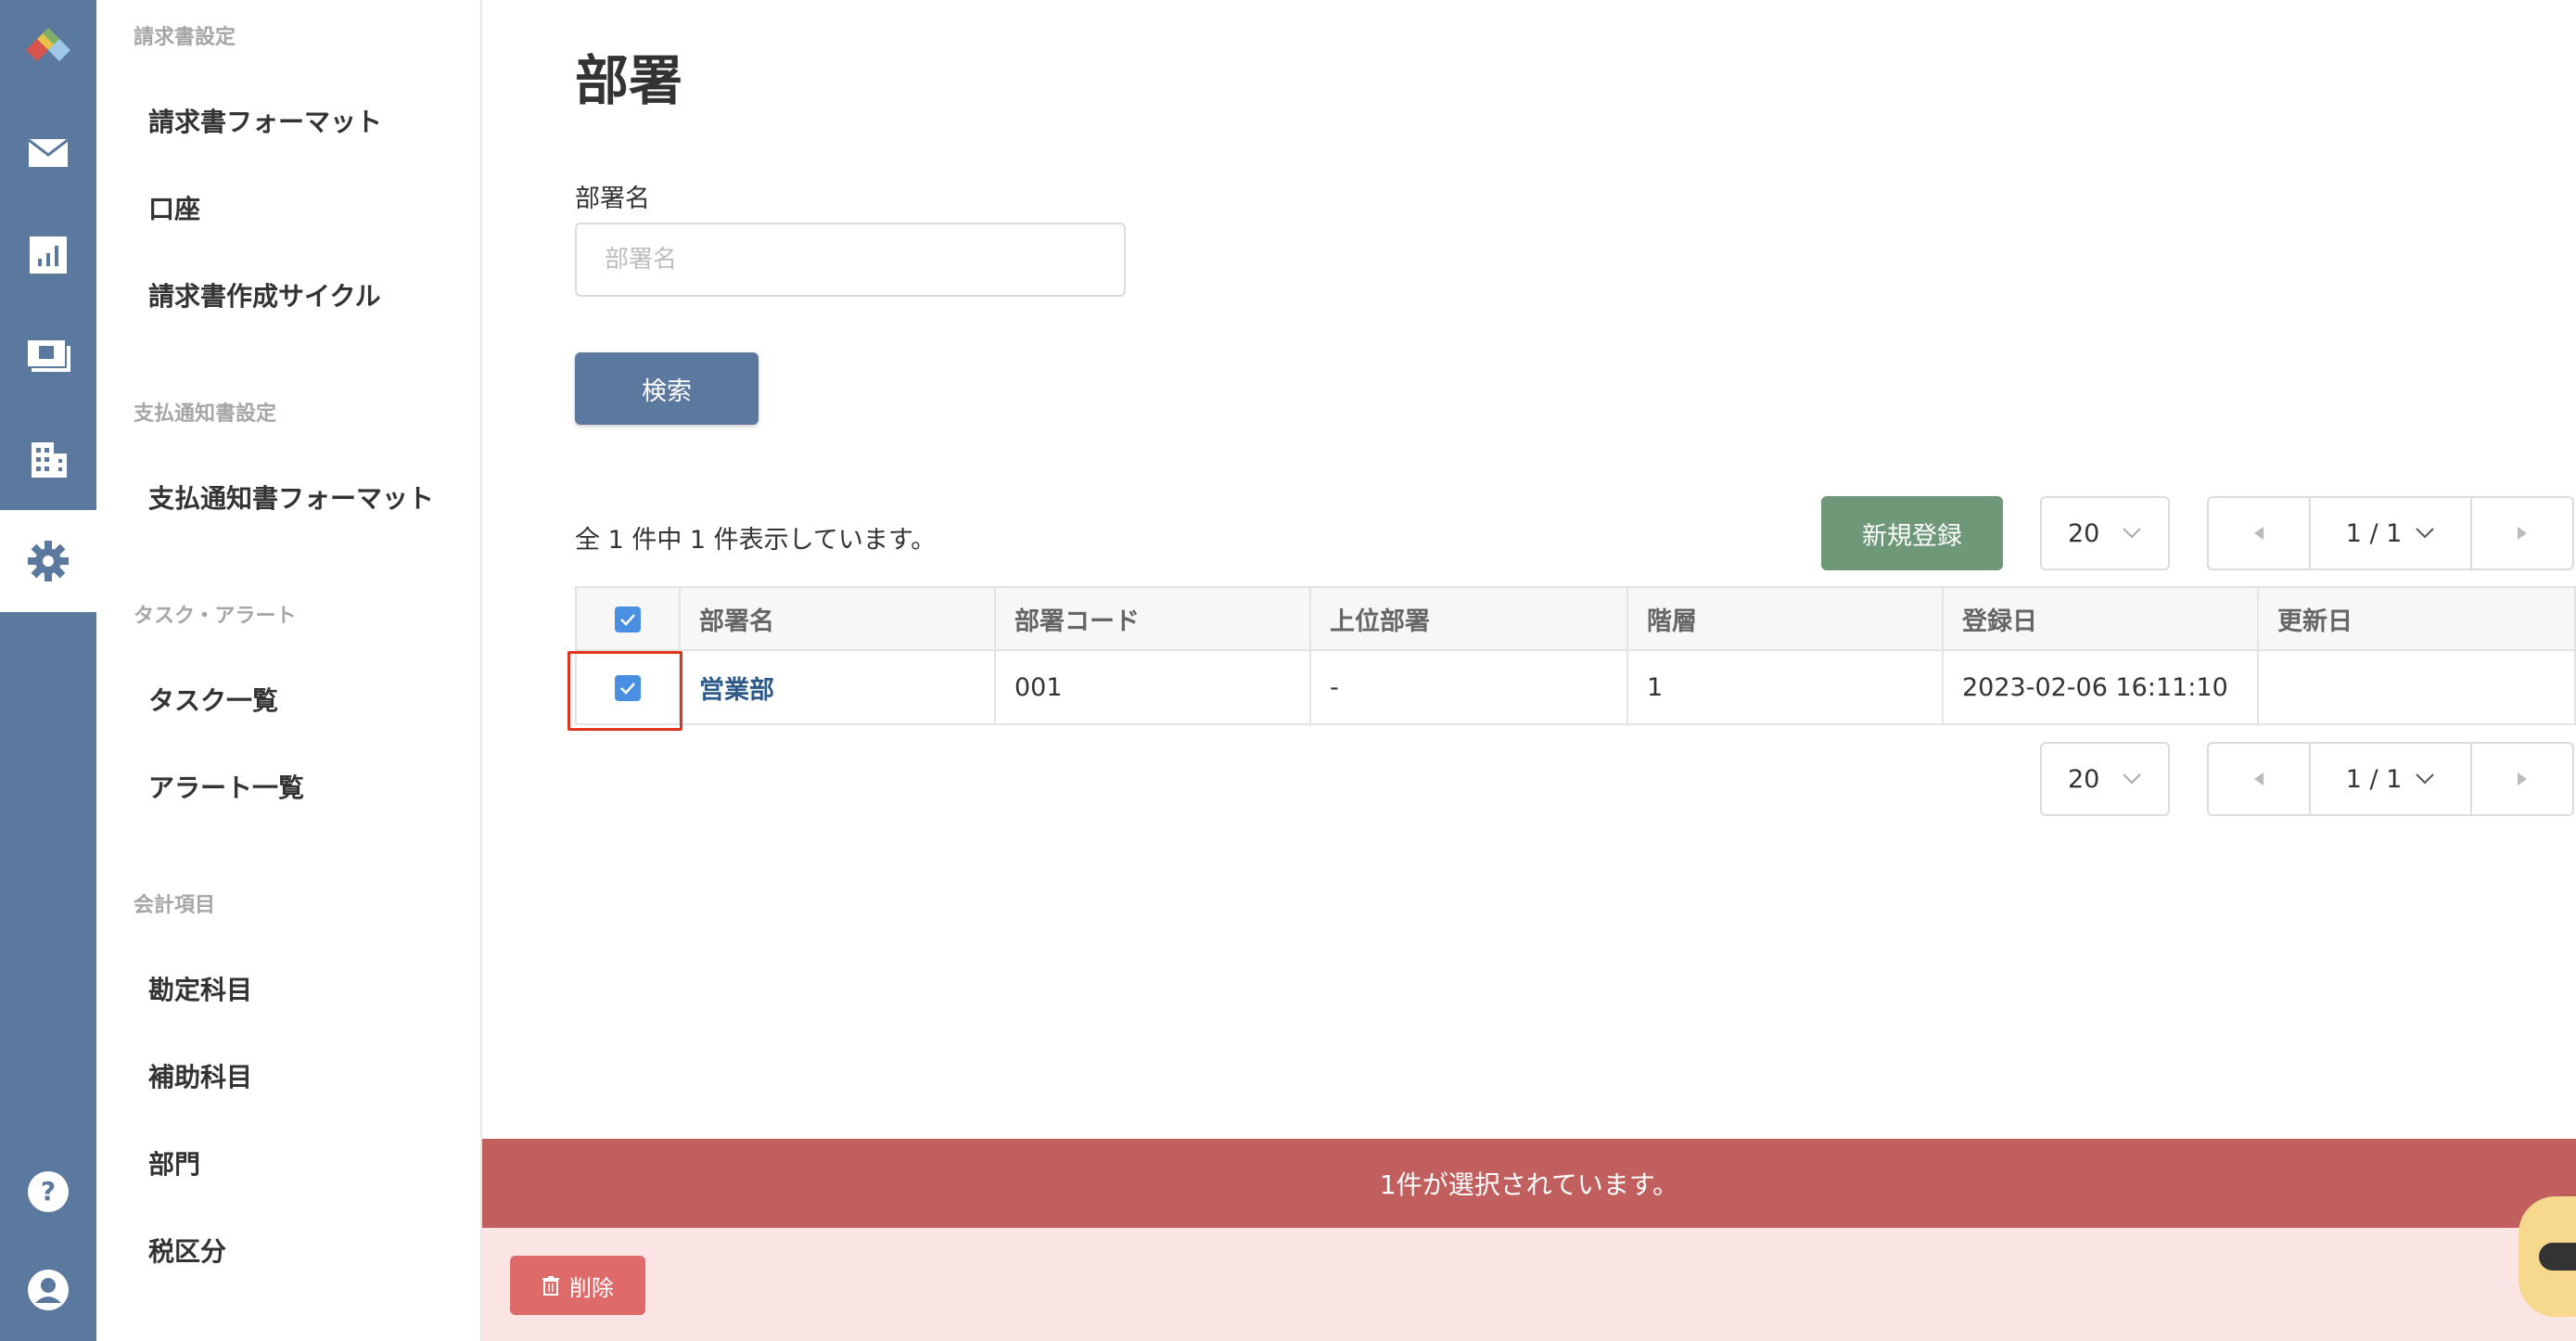 The height and width of the screenshot is (1341, 2576). I want to click on icon-rail: ?, so click(48, 670).